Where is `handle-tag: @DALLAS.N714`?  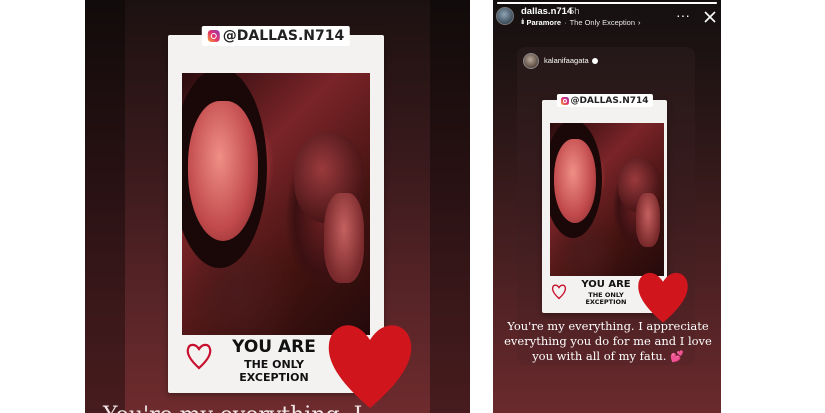
handle-tag: @DALLAS.N714 is located at coordinates (276, 36).